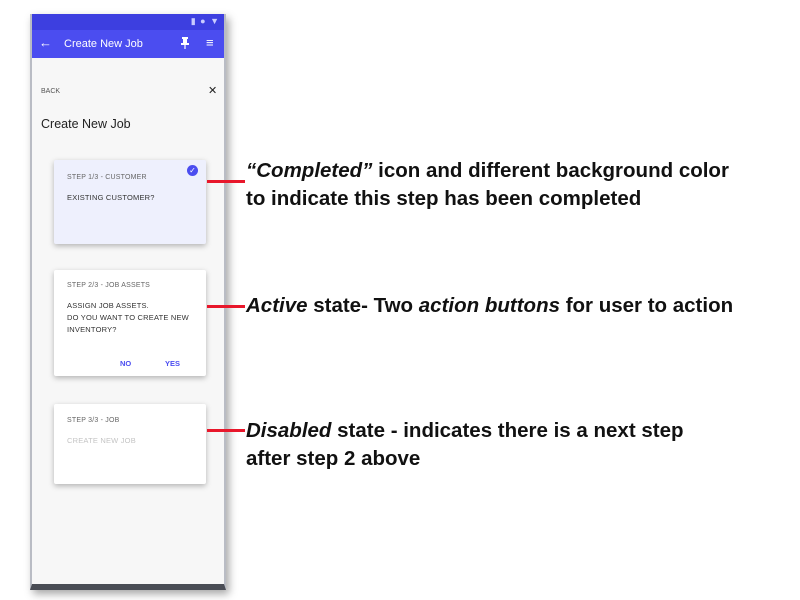 The image size is (800, 600). Describe the element at coordinates (289, 430) in the screenshot. I see `annotation-emphasis: Disabled` at that location.